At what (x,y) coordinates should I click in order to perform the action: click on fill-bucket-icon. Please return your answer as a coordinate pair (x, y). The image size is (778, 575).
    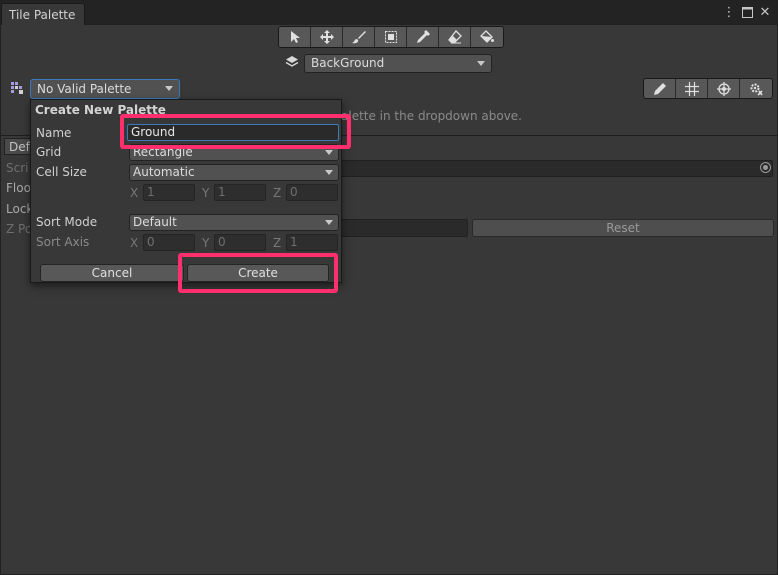
    Looking at the image, I should click on (487, 37).